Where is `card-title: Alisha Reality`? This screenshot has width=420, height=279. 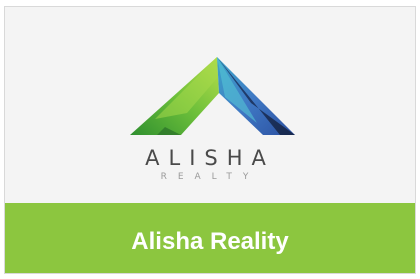 card-title: Alisha Reality is located at coordinates (209, 238).